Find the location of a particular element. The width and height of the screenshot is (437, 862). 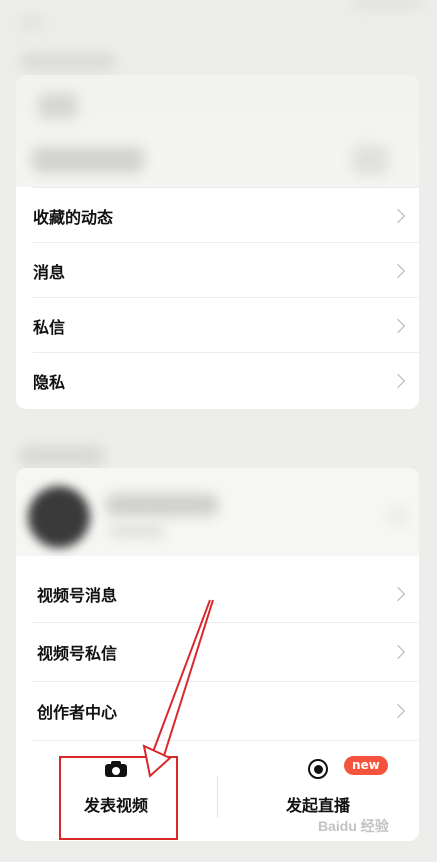

channels-item-messages: 视频号消息 is located at coordinates (217, 593).